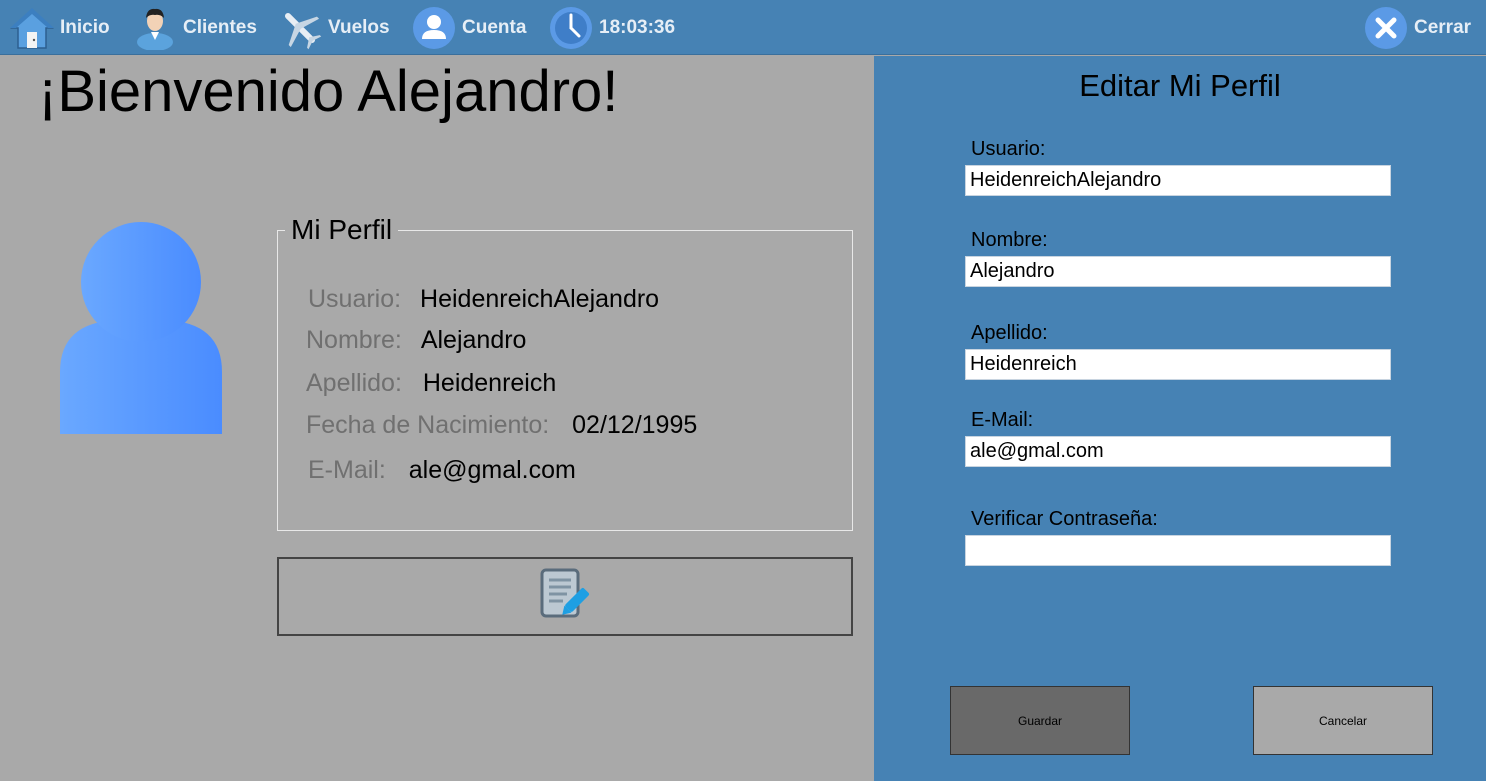  What do you see at coordinates (1178, 271) in the screenshot?
I see `nombre-input` at bounding box center [1178, 271].